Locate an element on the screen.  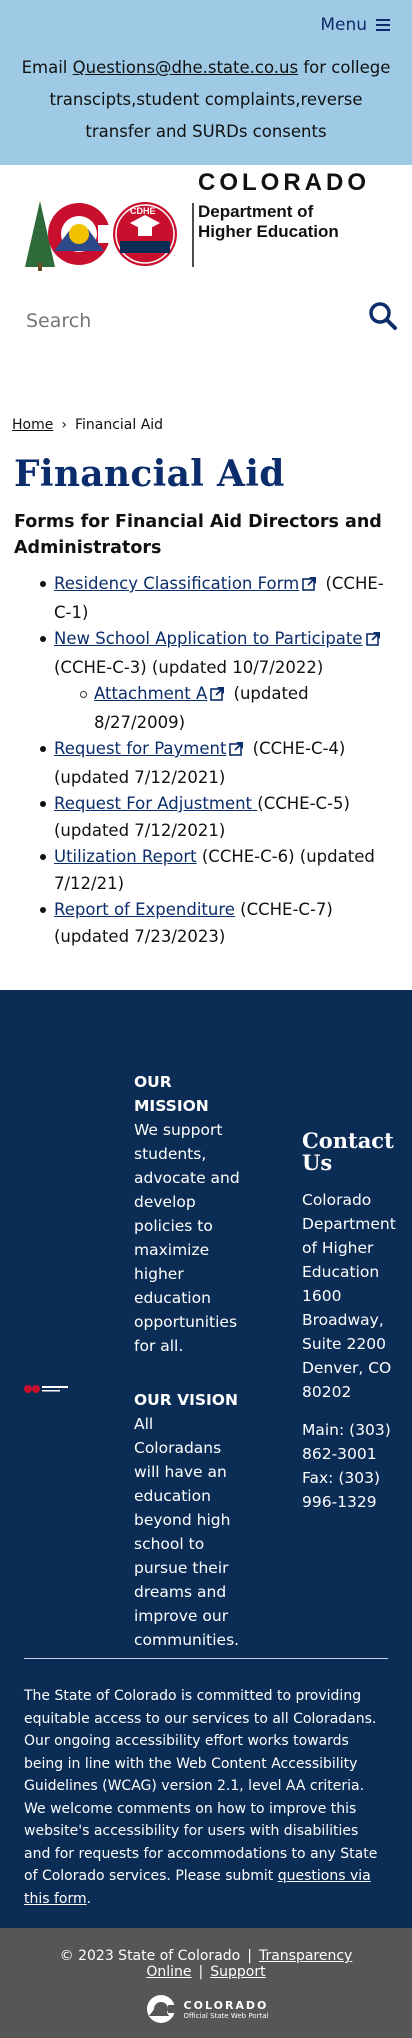
search-input is located at coordinates (176, 321).